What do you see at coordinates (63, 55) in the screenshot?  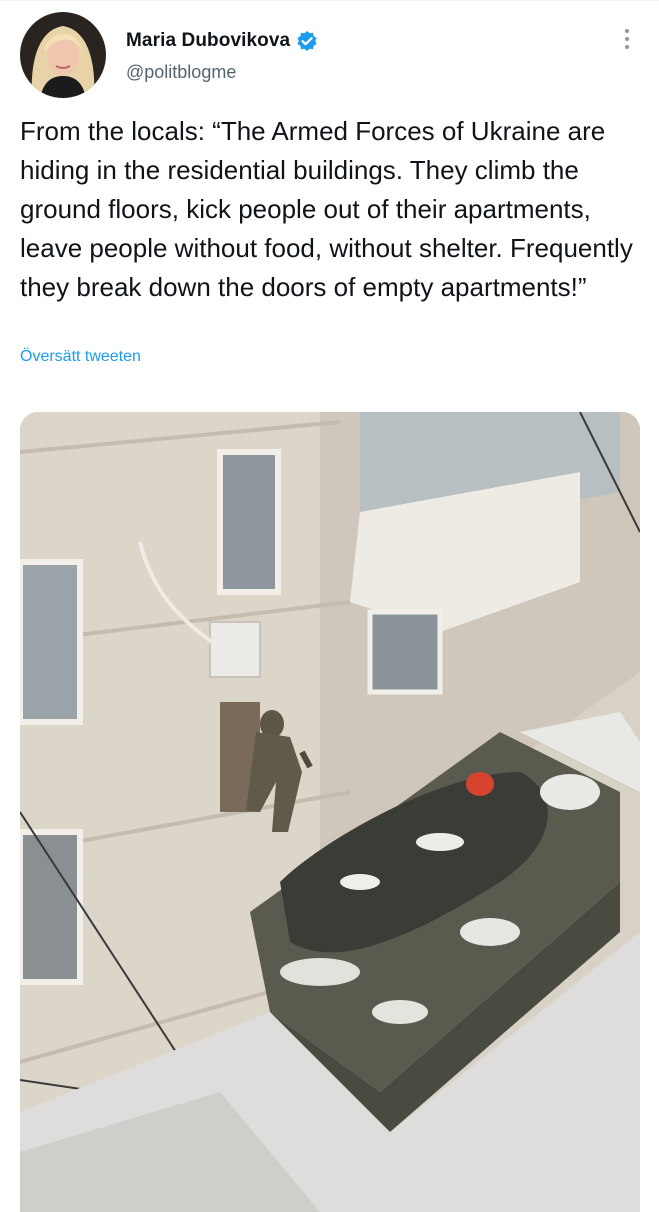 I see `author-avatar` at bounding box center [63, 55].